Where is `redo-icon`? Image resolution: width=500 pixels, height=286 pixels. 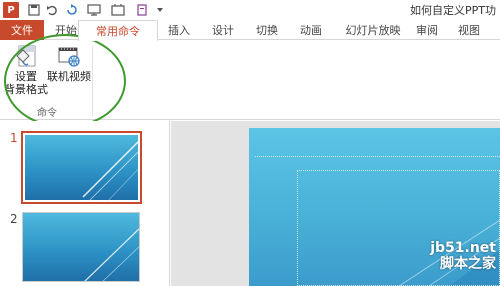 redo-icon is located at coordinates (72, 10).